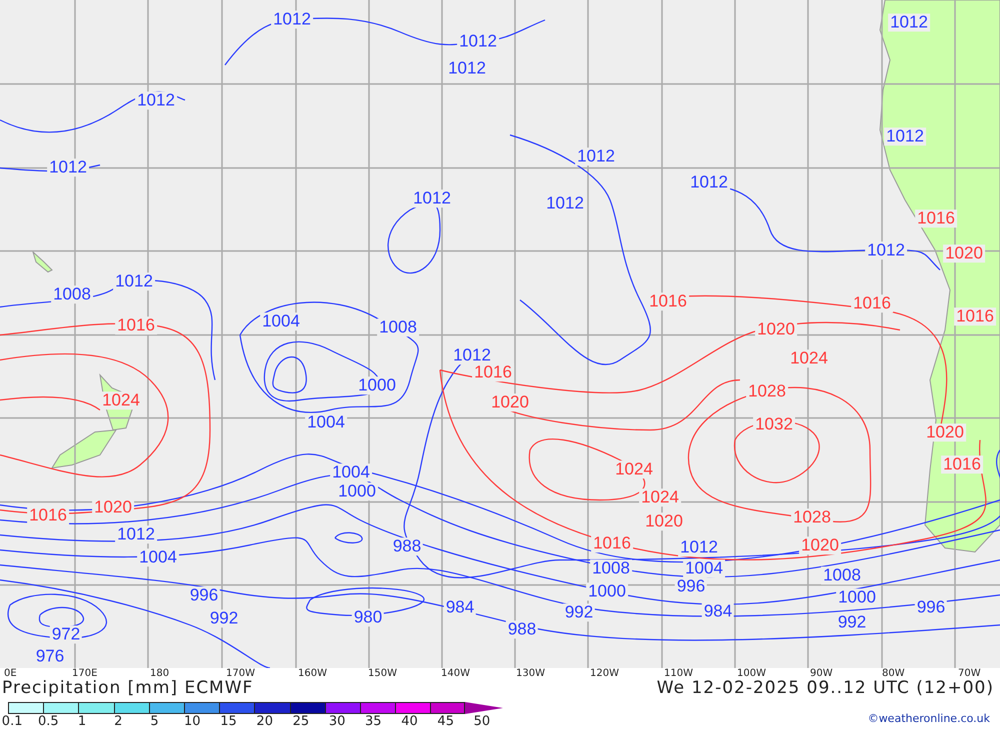  I want to click on legend-value: 50, so click(482, 722).